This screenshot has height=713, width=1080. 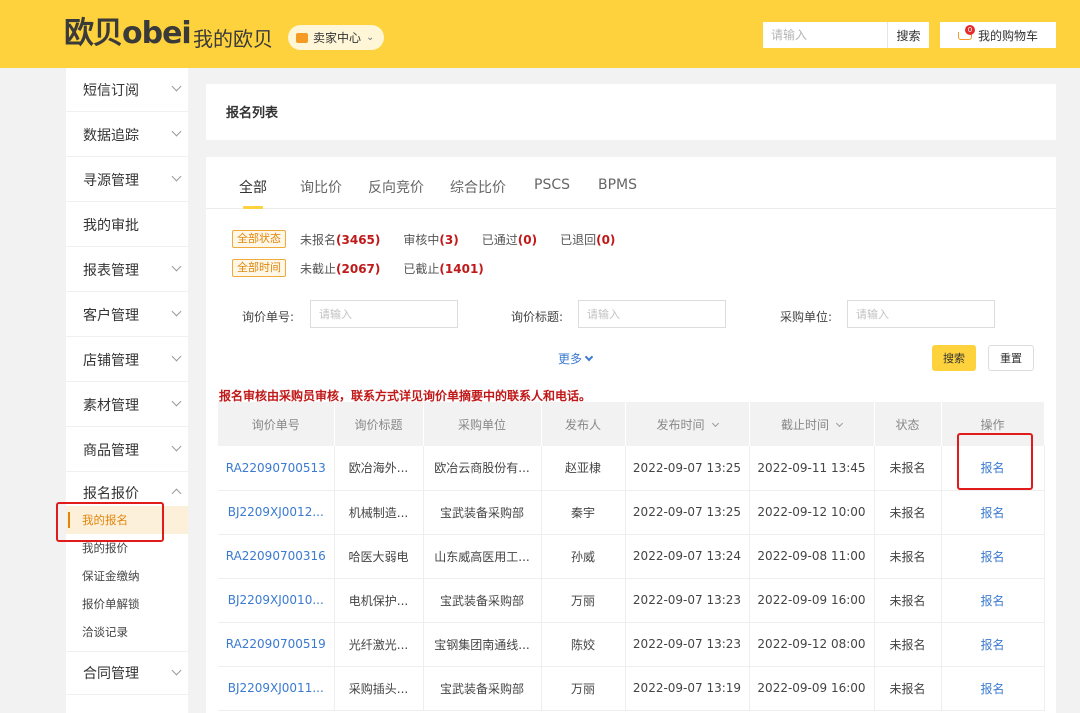 What do you see at coordinates (176, 493) in the screenshot?
I see `chevron-up-icon` at bounding box center [176, 493].